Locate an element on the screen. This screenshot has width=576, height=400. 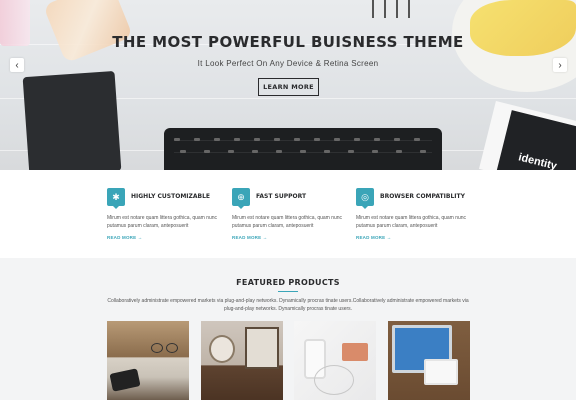
hero-title: THE MOST POWERFUL BUISNESS THEME is located at coordinates (288, 42).